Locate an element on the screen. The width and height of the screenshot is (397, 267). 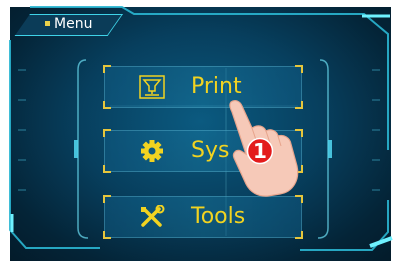
step-number: 1 is located at coordinates (260, 151).